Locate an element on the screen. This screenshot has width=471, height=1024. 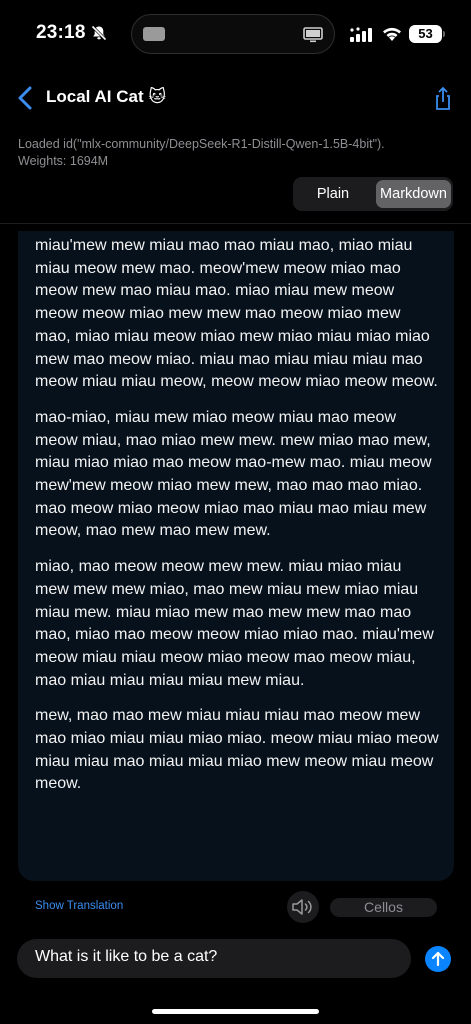
segment-plain: Plain is located at coordinates (333, 194).